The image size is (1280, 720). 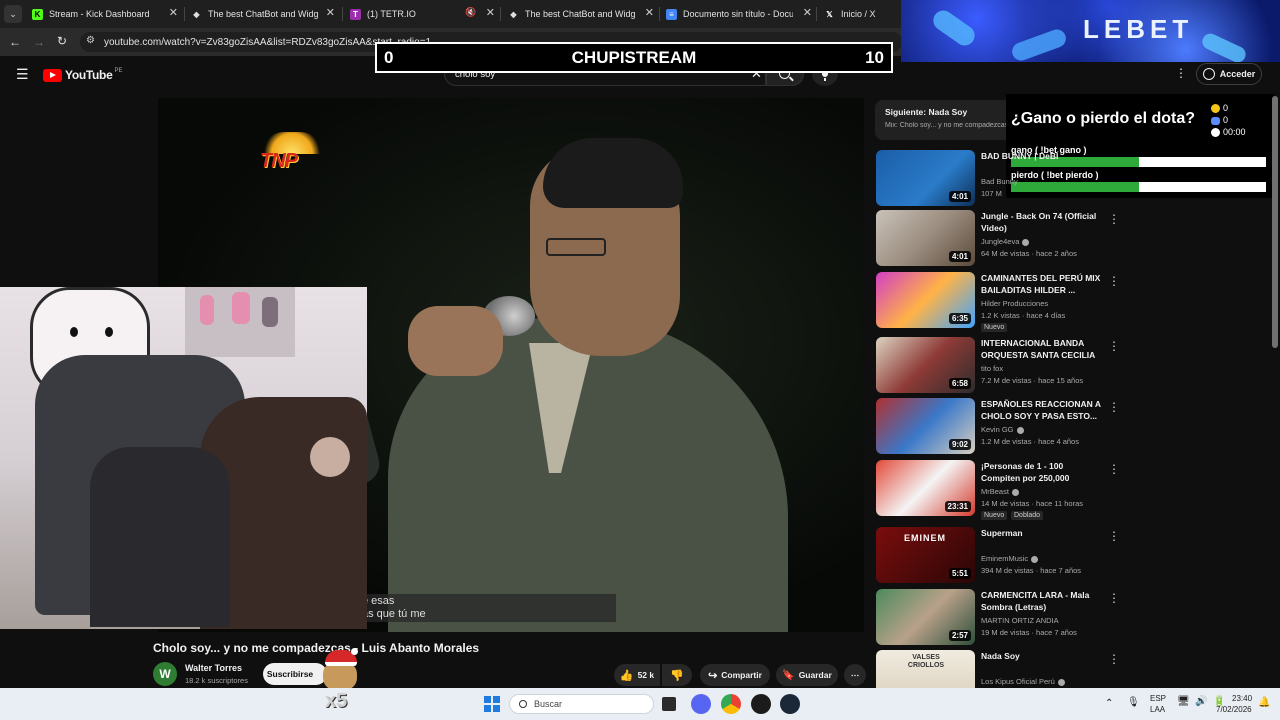 I want to click on forward-arrow-icon: →, so click(x=39, y=42).